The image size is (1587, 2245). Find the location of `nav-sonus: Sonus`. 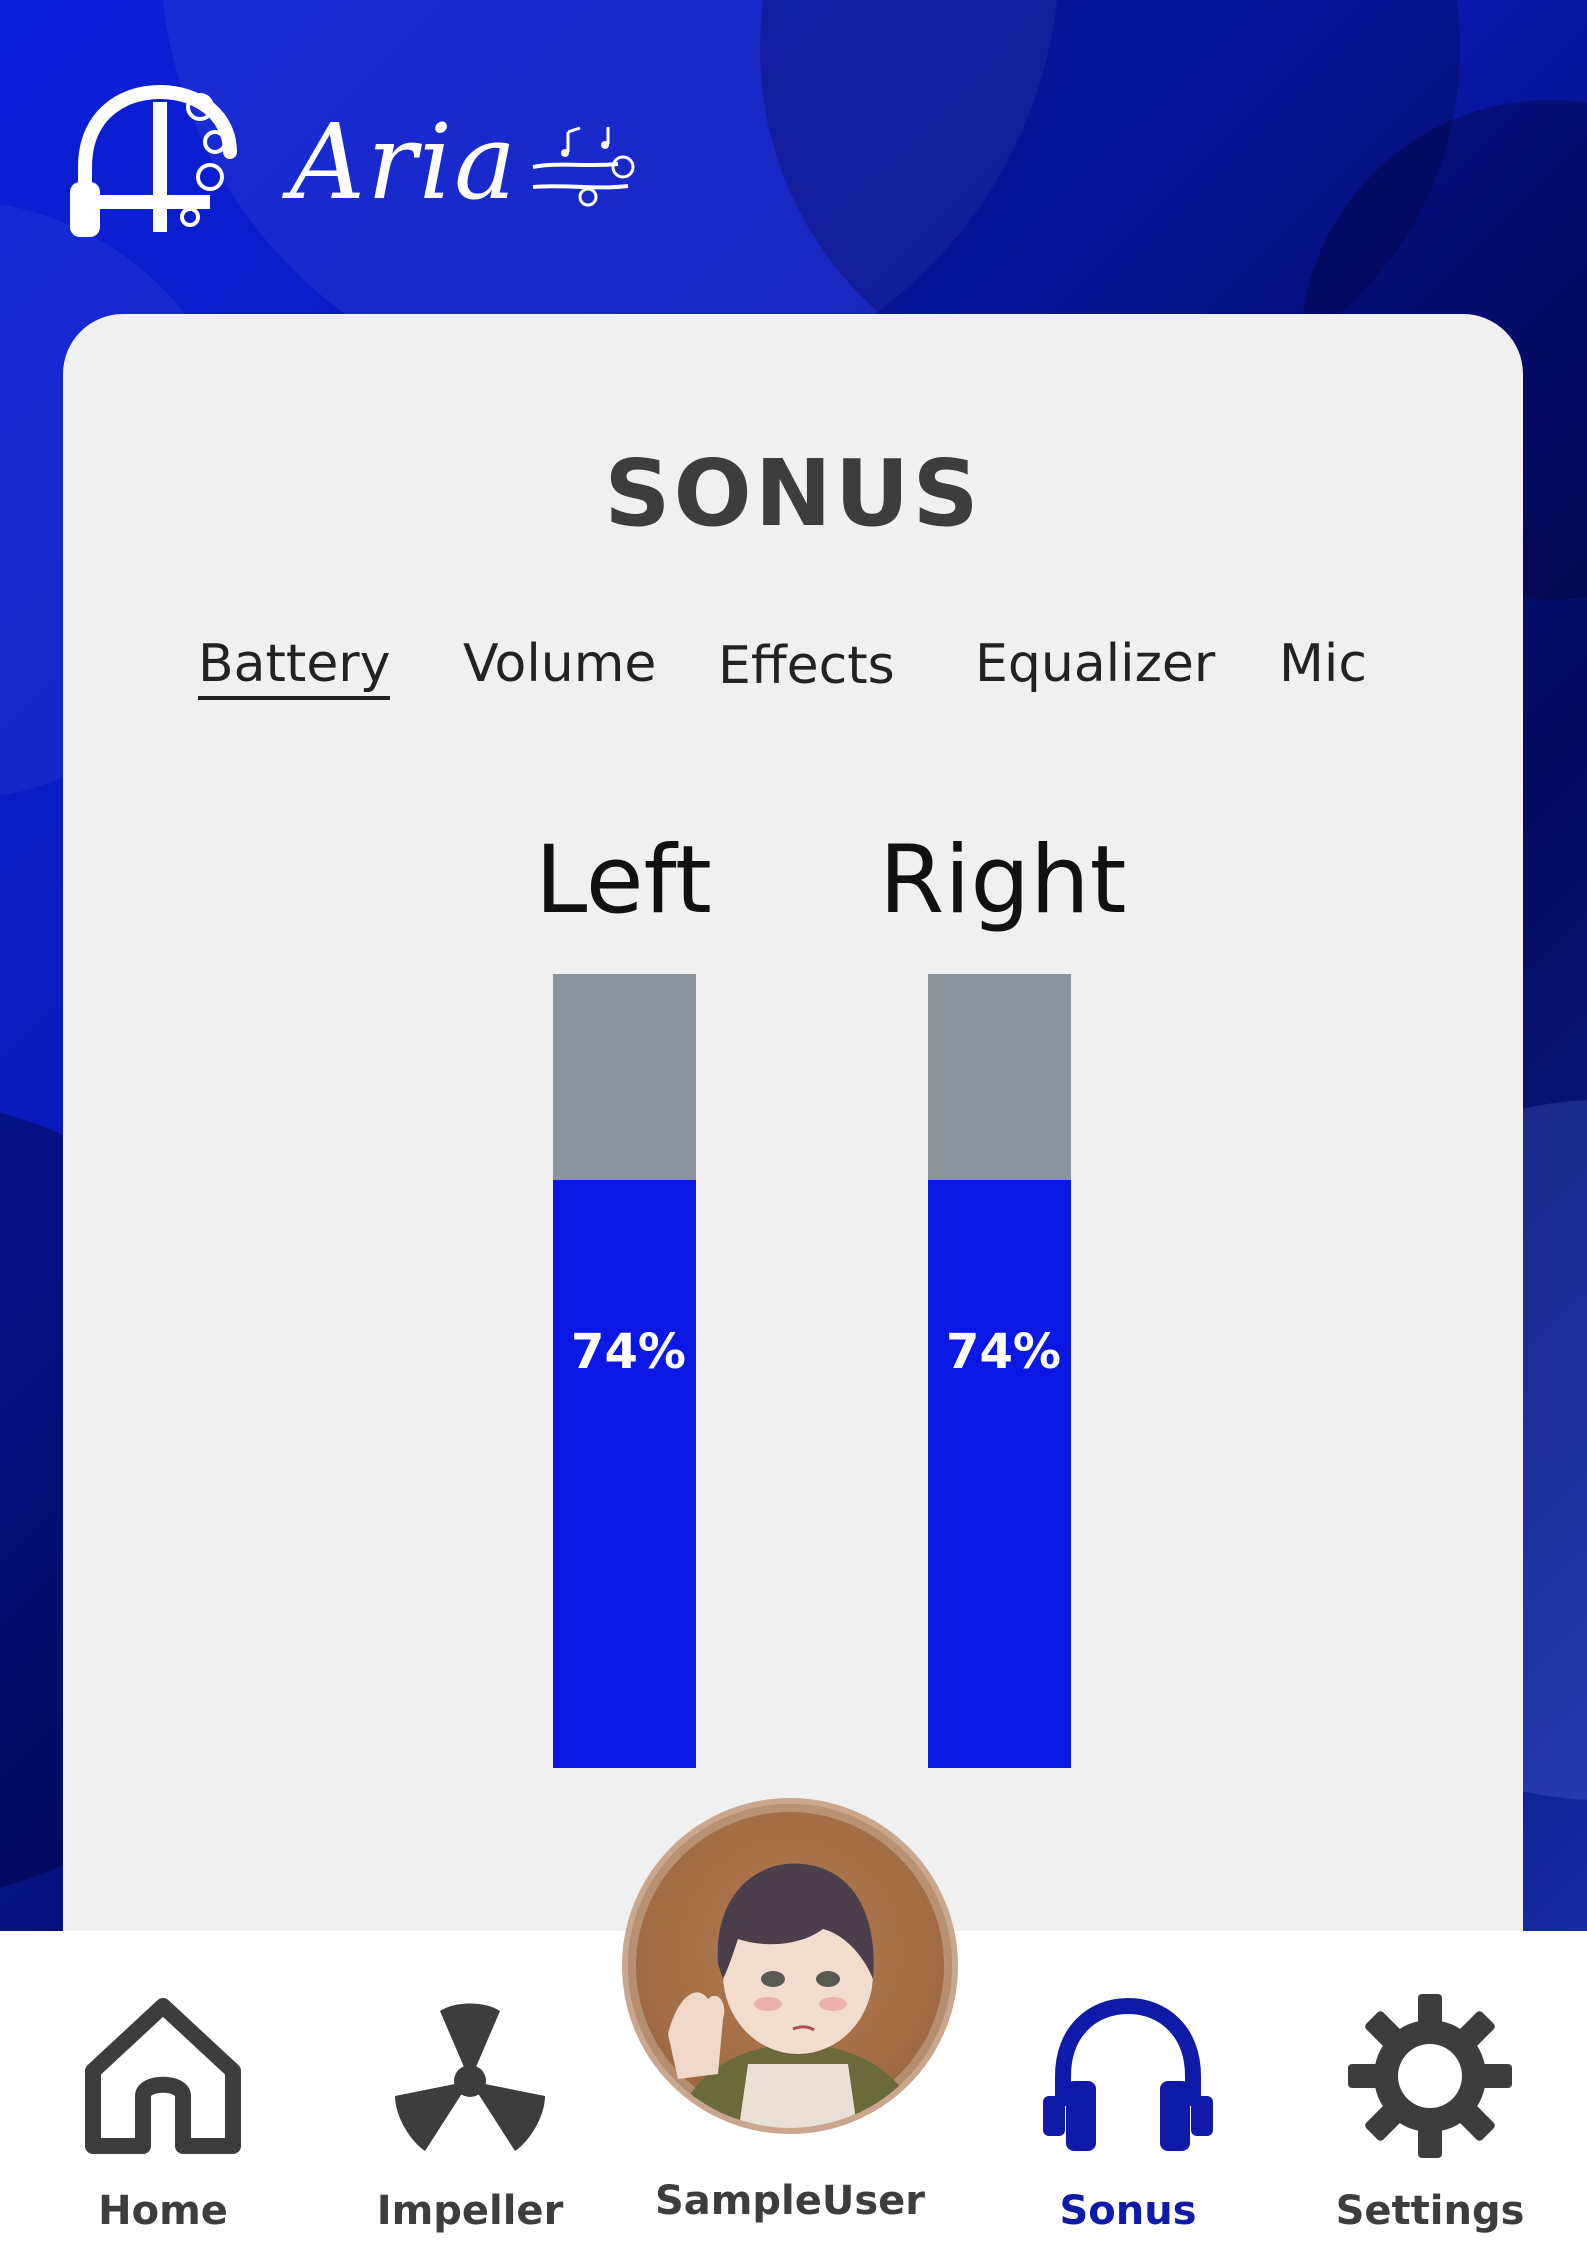

nav-sonus: Sonus is located at coordinates (1128, 2110).